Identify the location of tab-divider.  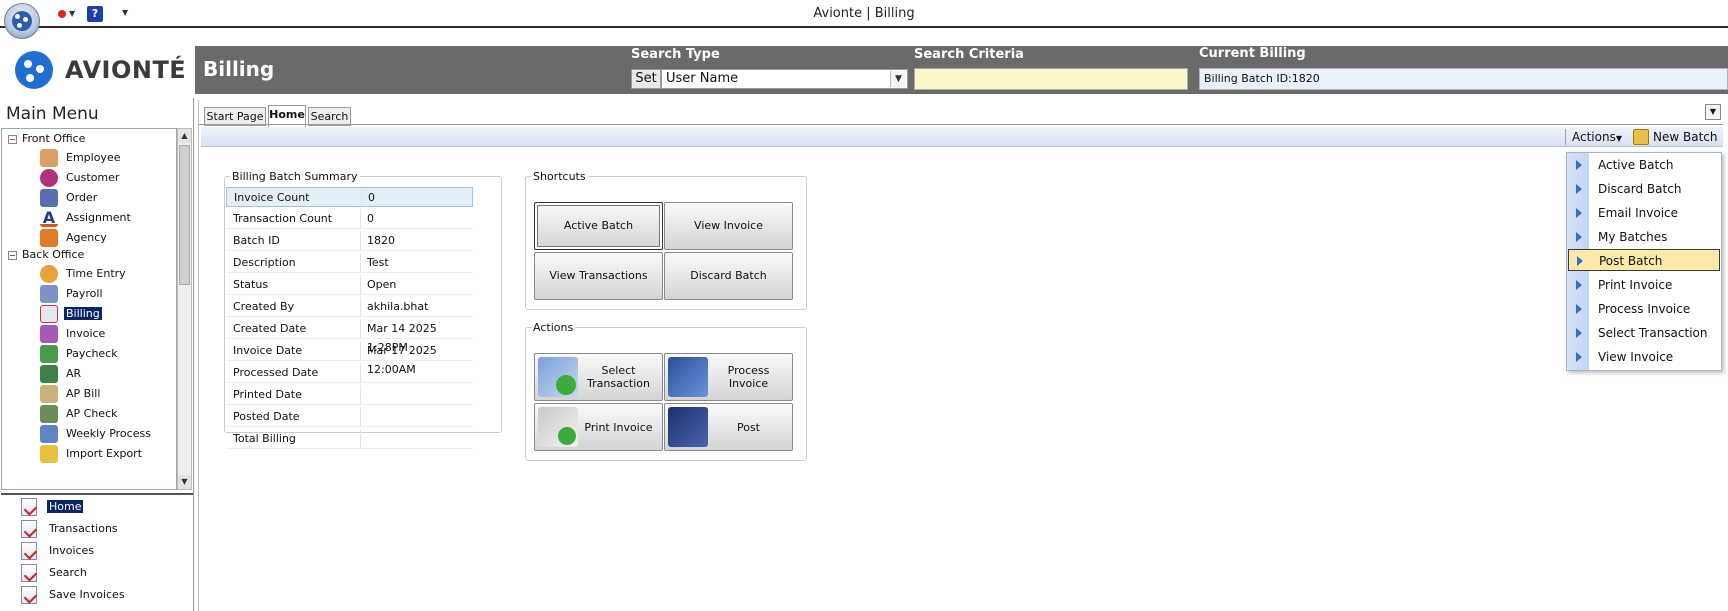
(961, 124).